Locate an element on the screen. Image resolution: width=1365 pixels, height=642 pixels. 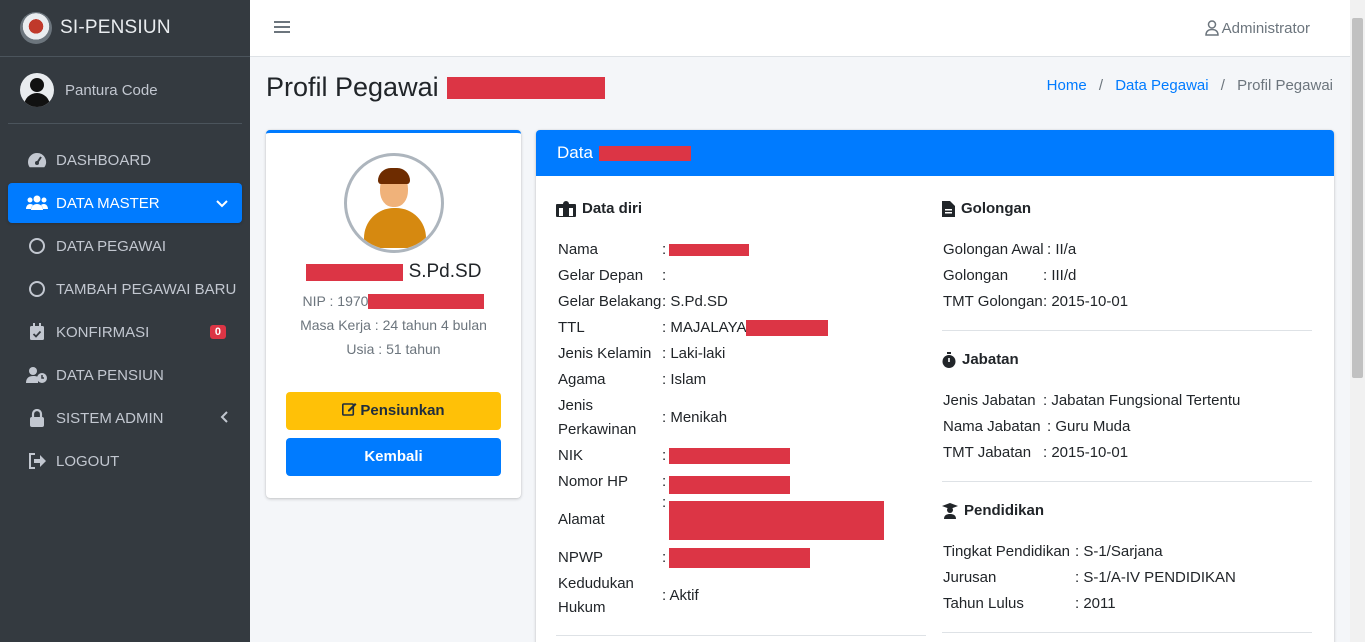
profile-name: S.Pd.SD is located at coordinates (393, 272).